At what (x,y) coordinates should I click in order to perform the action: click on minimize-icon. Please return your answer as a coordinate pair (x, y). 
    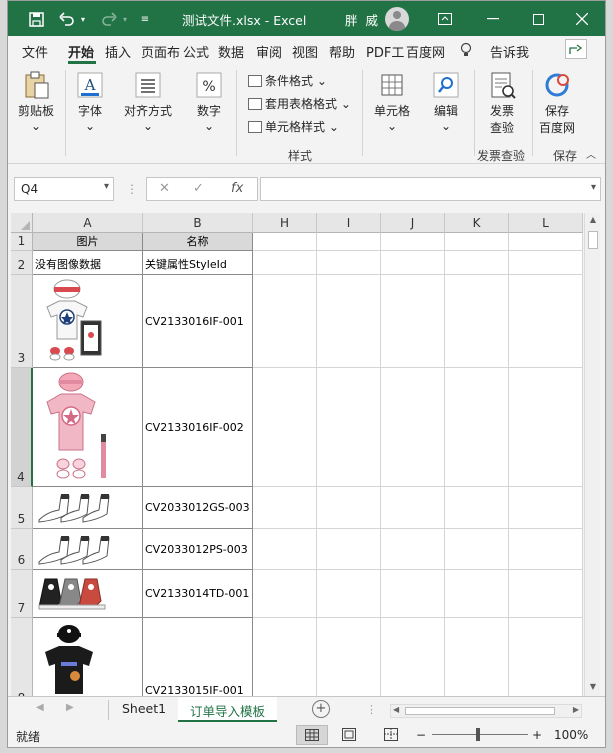
    Looking at the image, I should click on (493, 19).